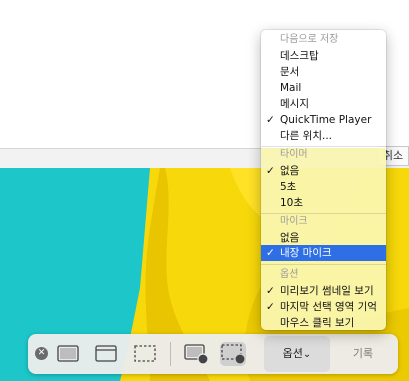  I want to click on record-entire-screen-button, so click(196, 354).